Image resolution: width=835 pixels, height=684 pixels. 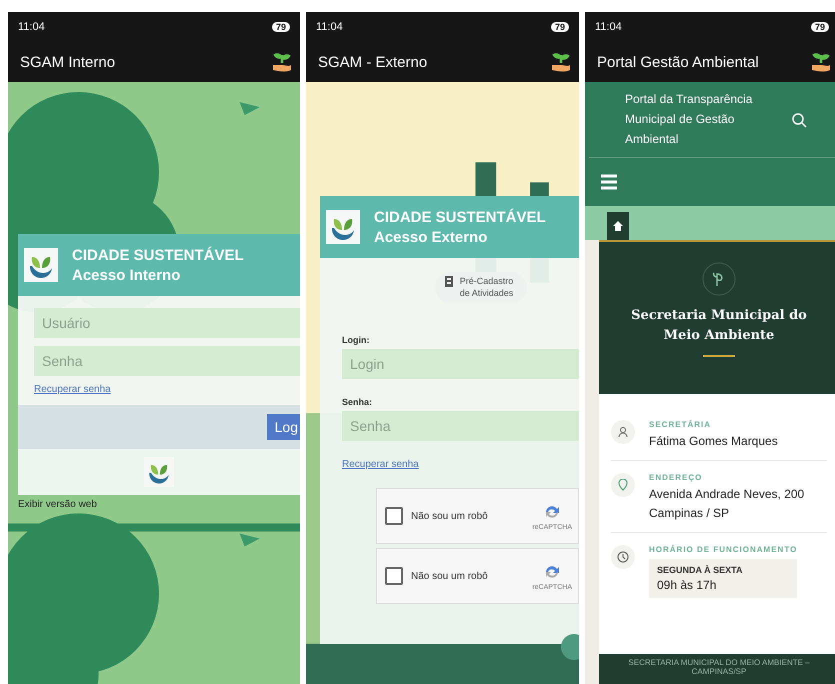 What do you see at coordinates (358, 402) in the screenshot?
I see `field-label: Senha:` at bounding box center [358, 402].